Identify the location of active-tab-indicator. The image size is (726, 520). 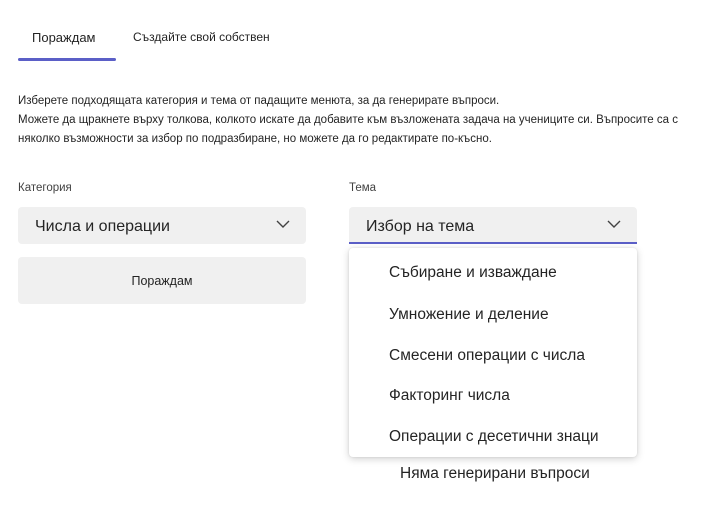
(67, 59).